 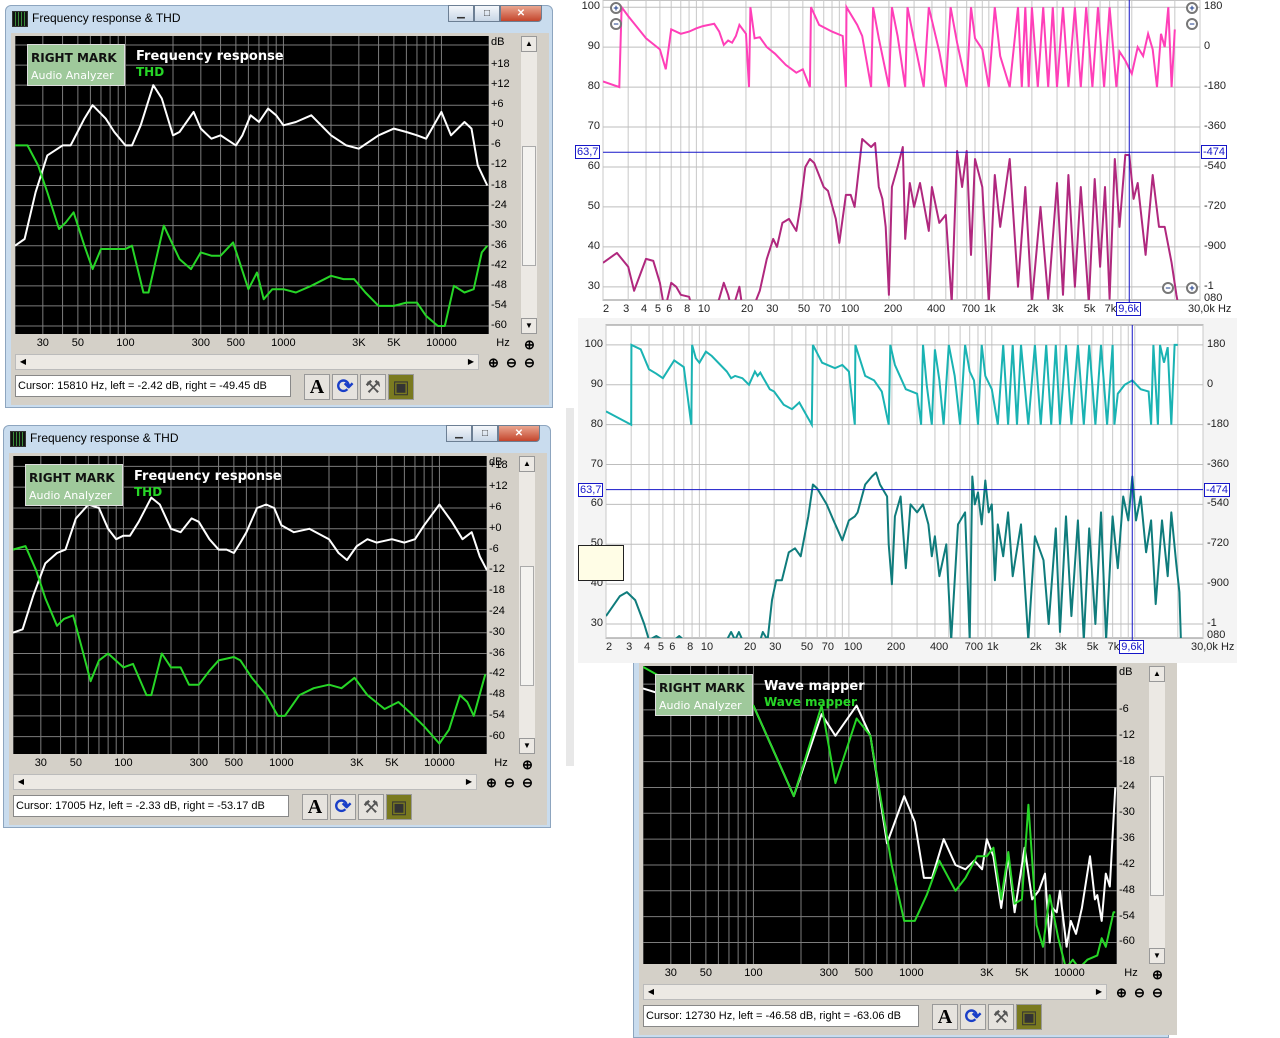 I want to click on x-unit-label: Hz, so click(x=501, y=763).